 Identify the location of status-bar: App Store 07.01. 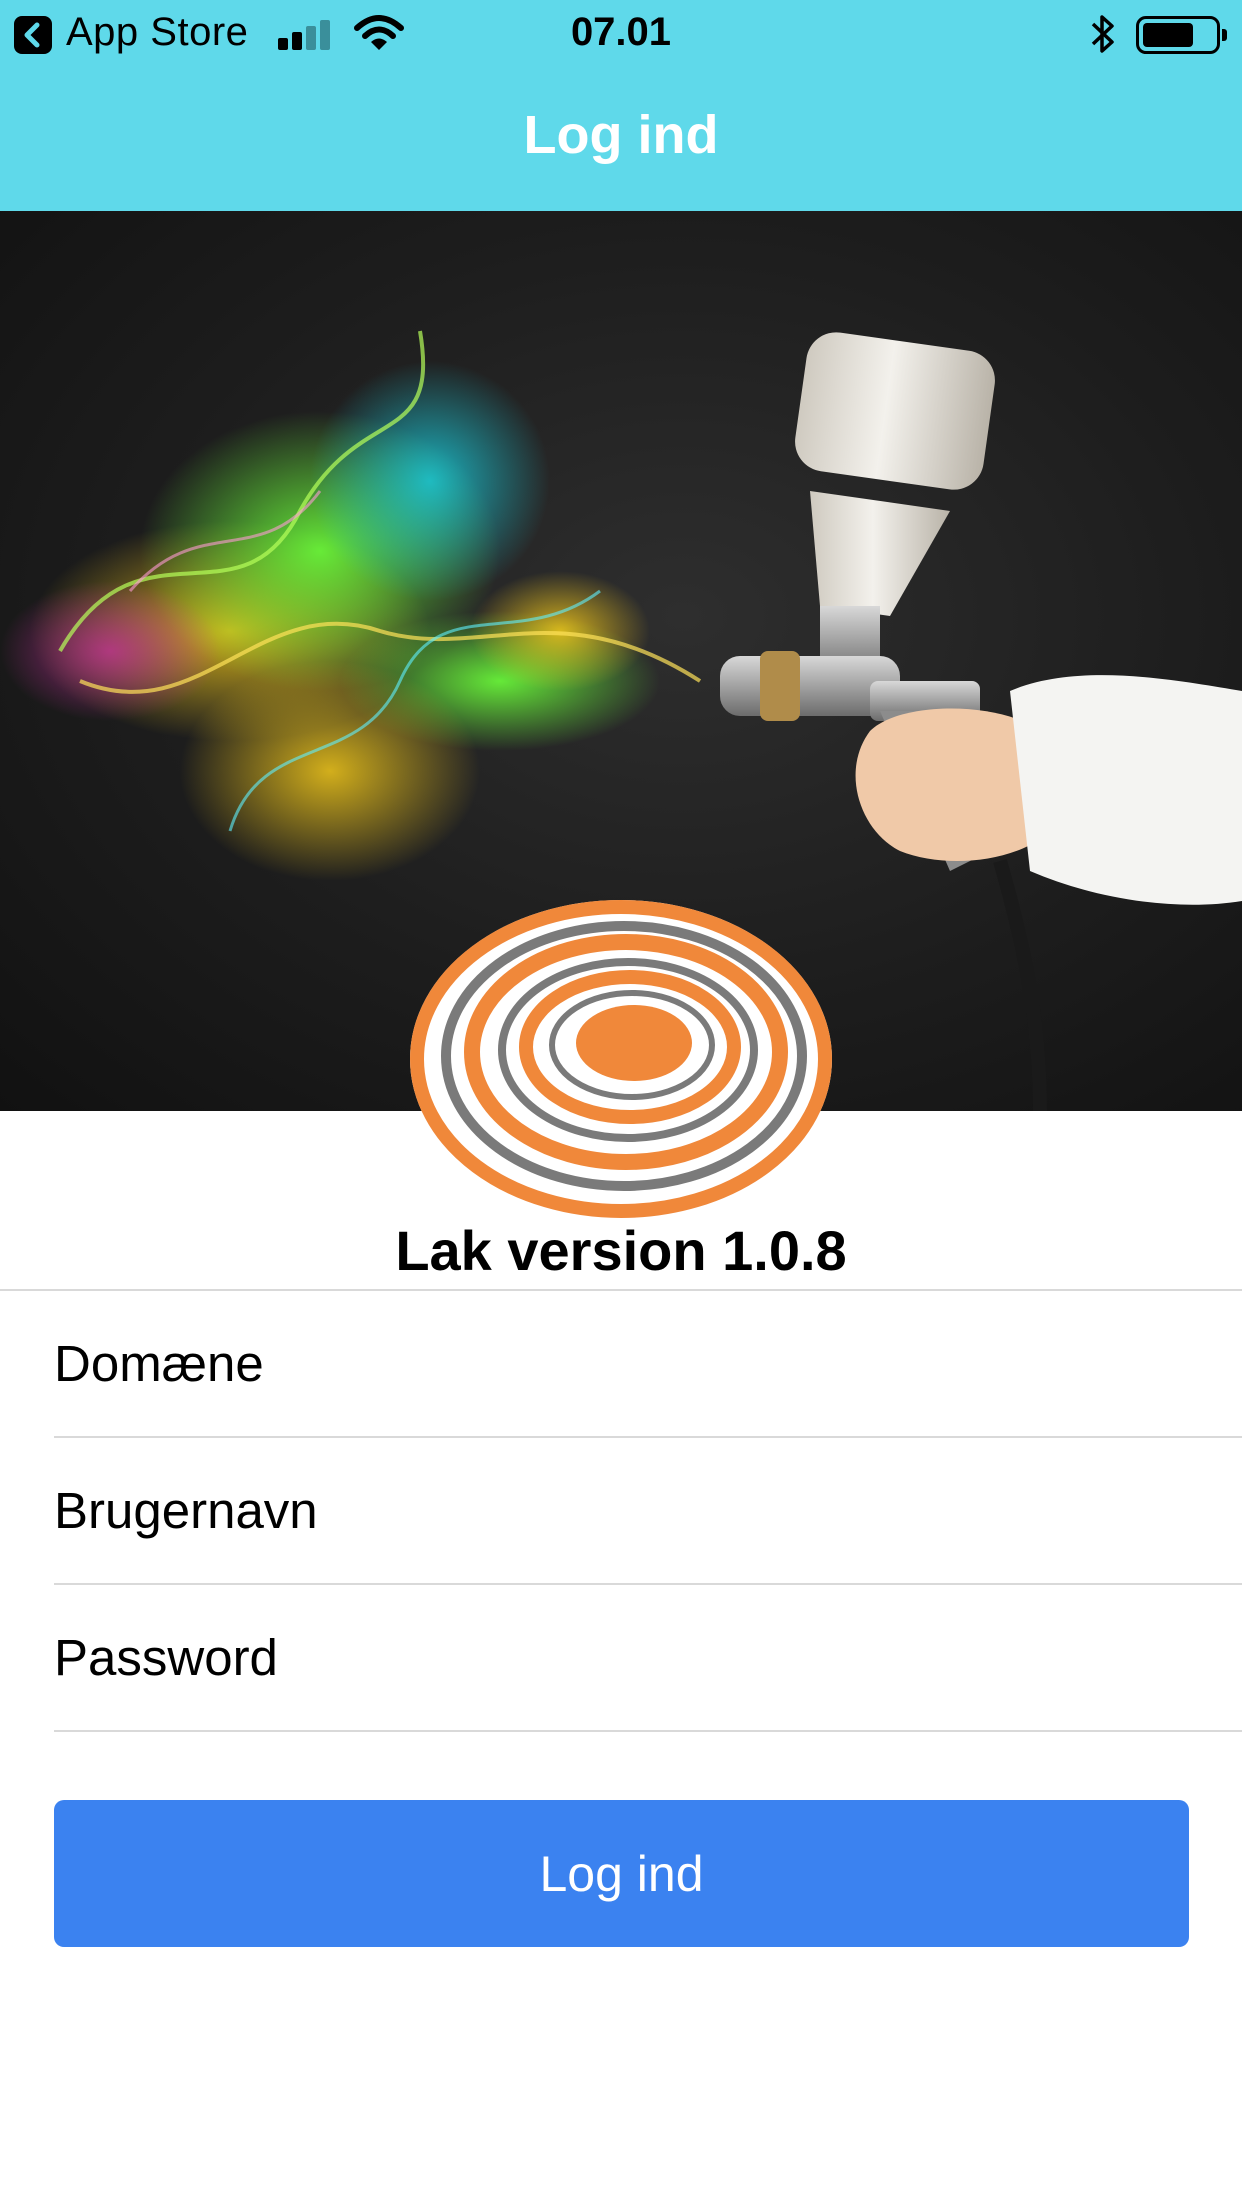
(621, 35).